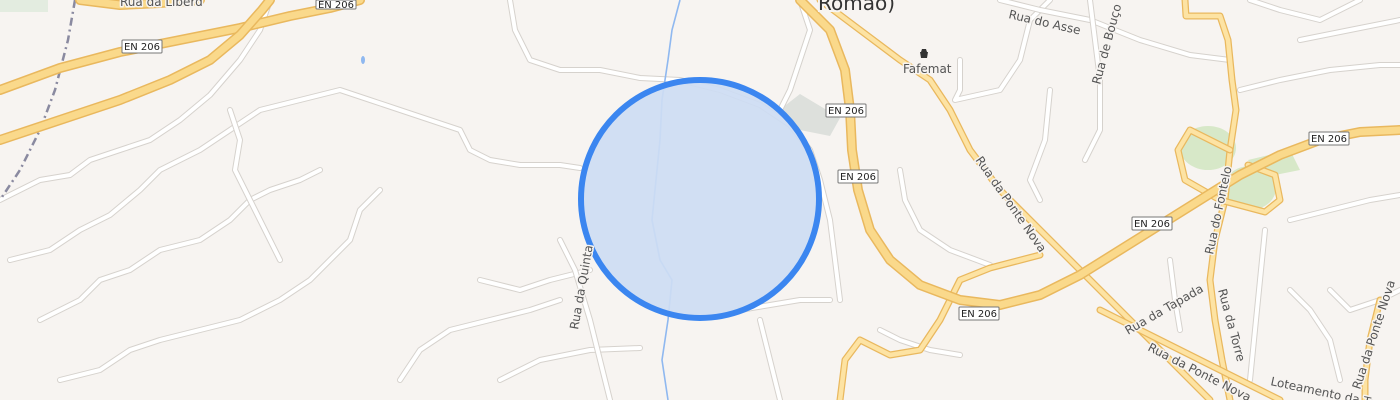 Image resolution: width=1400 pixels, height=400 pixels. I want to click on route-shield-4: EN 206, so click(858, 176).